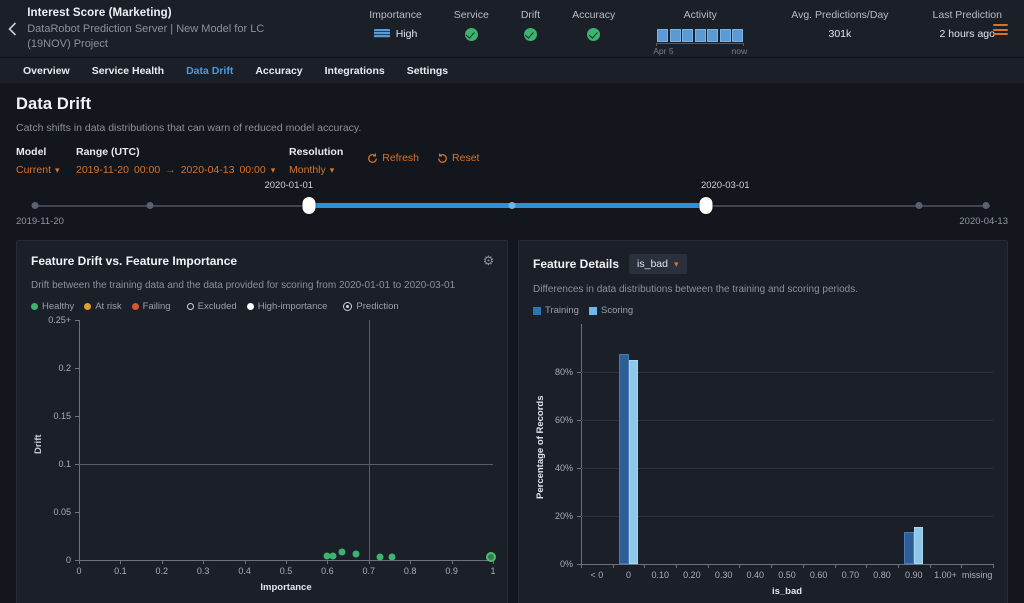 The image size is (1024, 603). Describe the element at coordinates (371, 306) in the screenshot. I see `legend-prediction: Prediction` at that location.